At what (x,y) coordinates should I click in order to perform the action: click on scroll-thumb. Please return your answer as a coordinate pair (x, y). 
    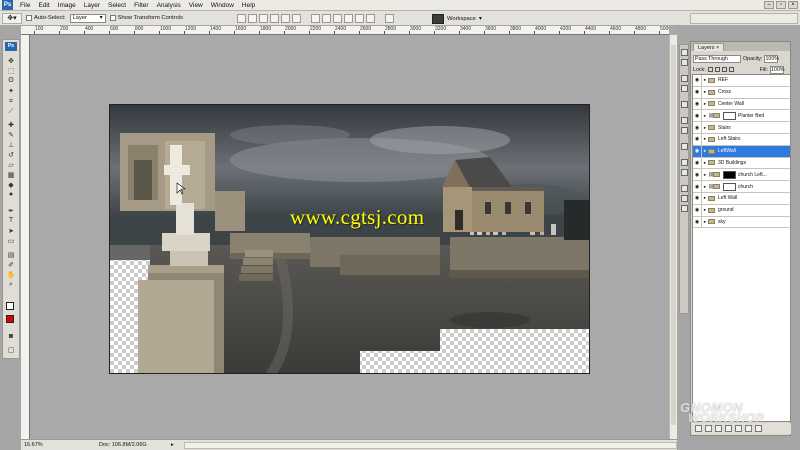
    Looking at the image, I should click on (673, 235).